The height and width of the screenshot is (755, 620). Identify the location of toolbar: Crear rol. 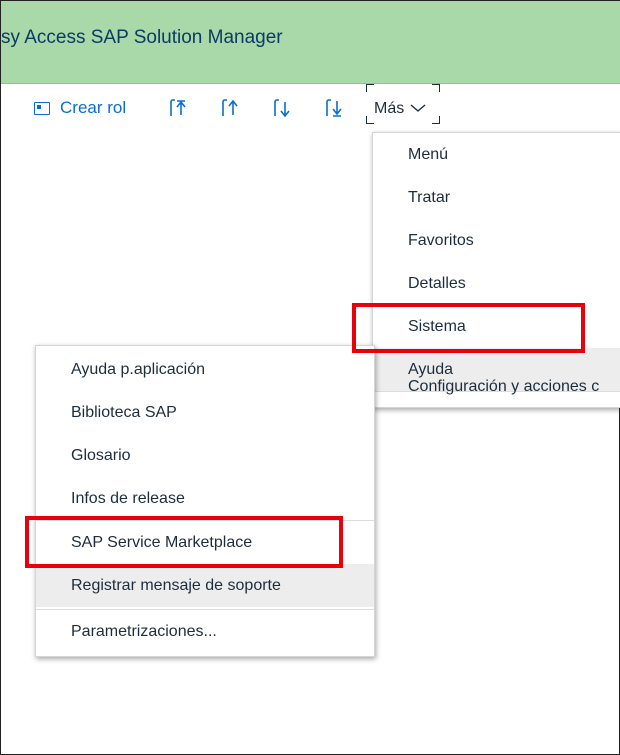
(310, 108).